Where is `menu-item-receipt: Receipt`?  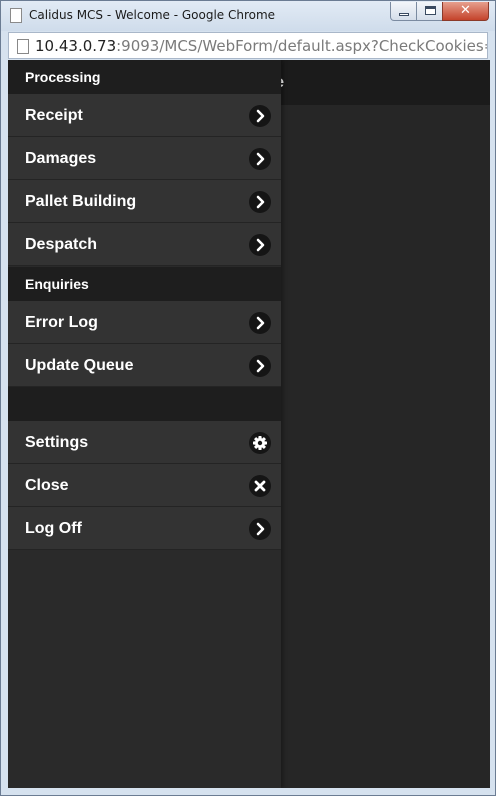
menu-item-receipt: Receipt is located at coordinates (144, 115).